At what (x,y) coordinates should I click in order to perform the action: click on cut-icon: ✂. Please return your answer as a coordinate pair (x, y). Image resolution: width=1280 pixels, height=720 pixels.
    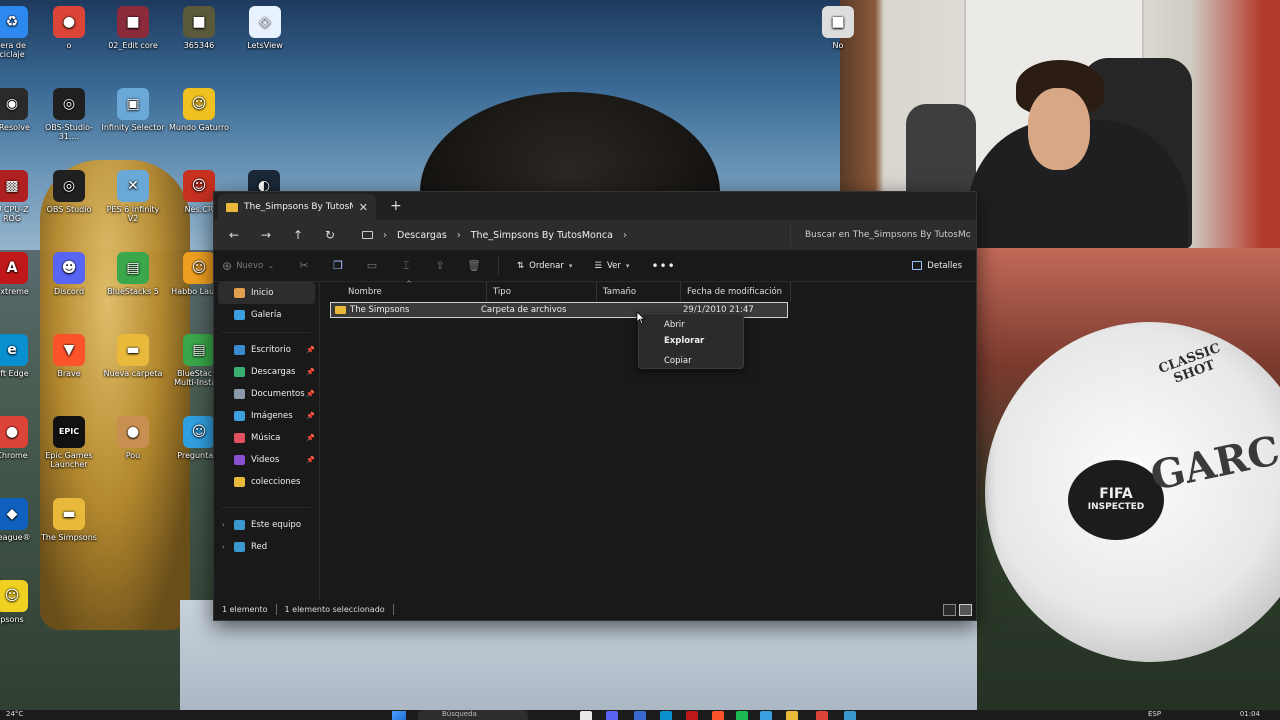
    Looking at the image, I should click on (304, 266).